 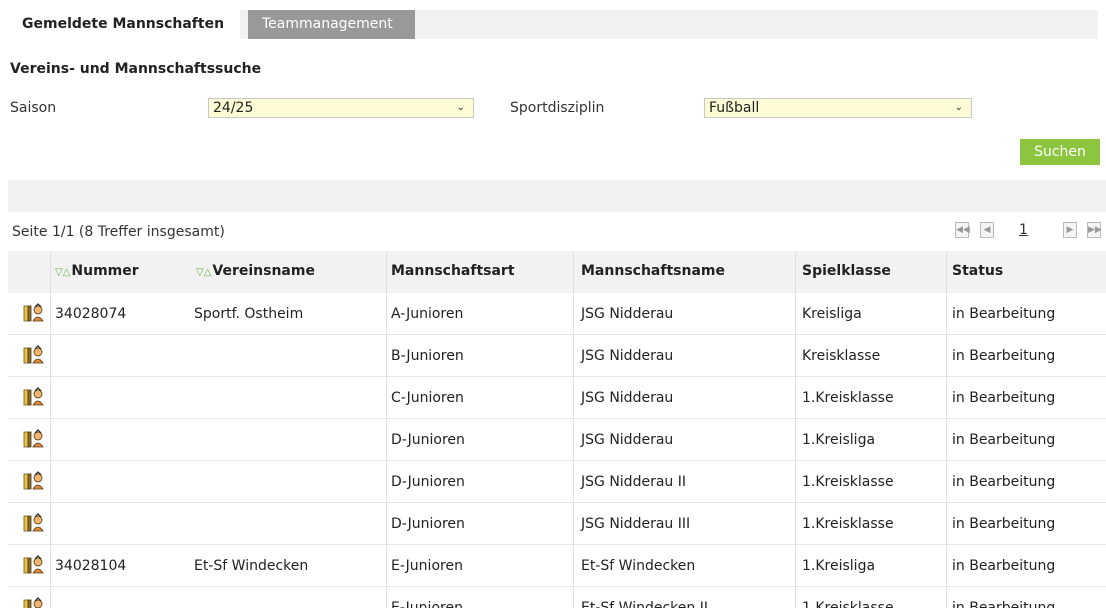 I want to click on tab-gemeldete-mannschaften: Gemeldete Mannschaften, so click(x=124, y=24).